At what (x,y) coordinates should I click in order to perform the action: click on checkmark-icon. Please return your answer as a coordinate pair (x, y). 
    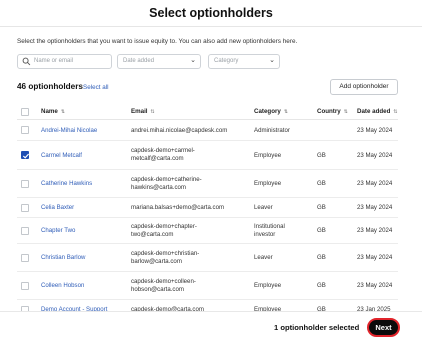
    Looking at the image, I should click on (26, 156).